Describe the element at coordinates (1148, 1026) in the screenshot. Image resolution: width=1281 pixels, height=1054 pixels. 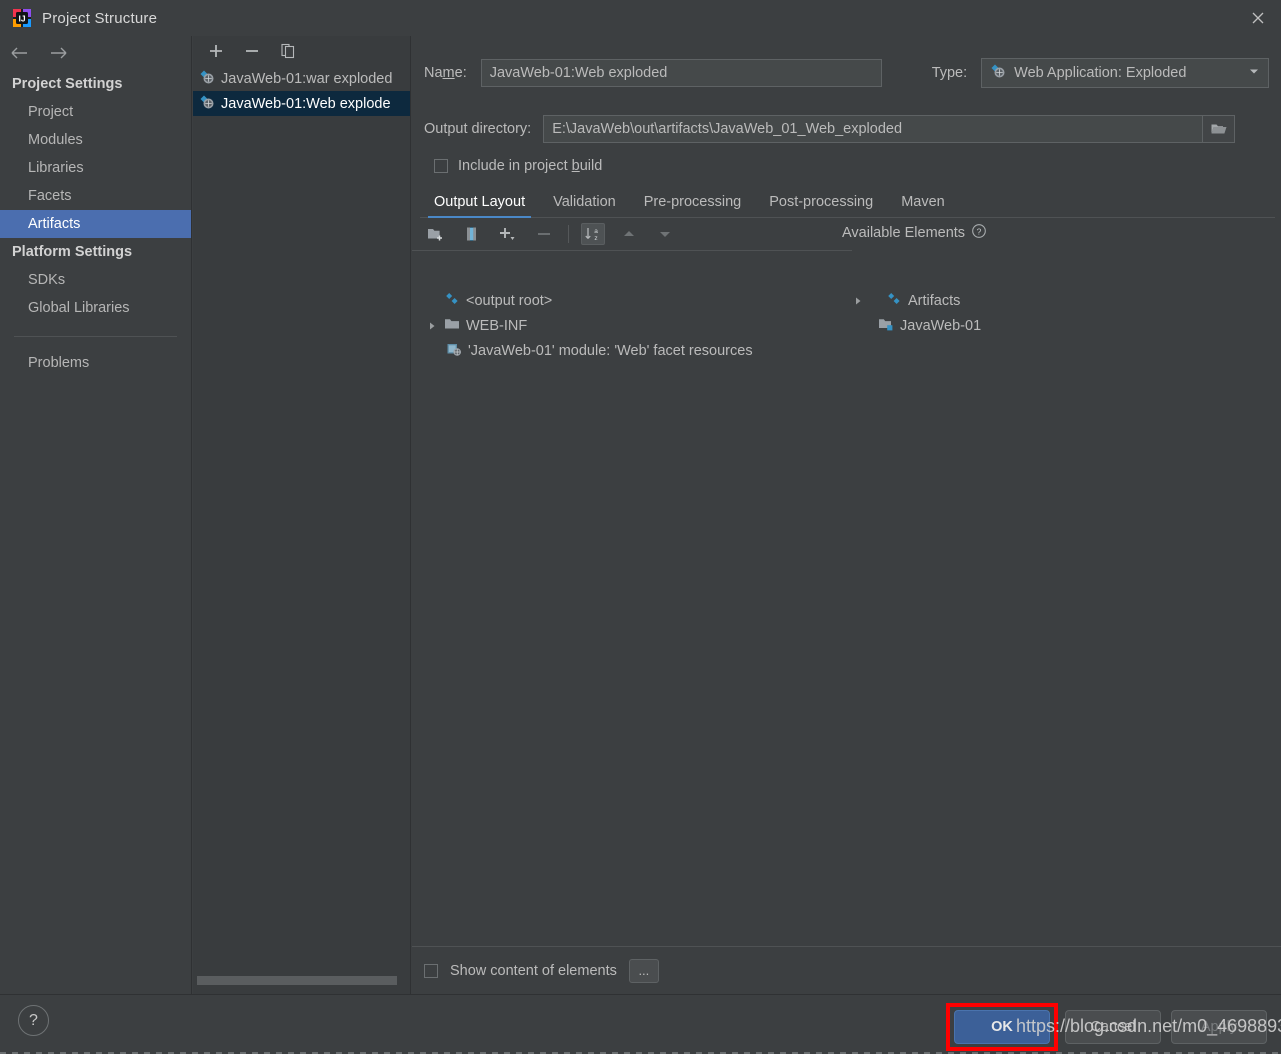
I see `watermark-text: https://blog.csdn.net/m0_46988935` at that location.